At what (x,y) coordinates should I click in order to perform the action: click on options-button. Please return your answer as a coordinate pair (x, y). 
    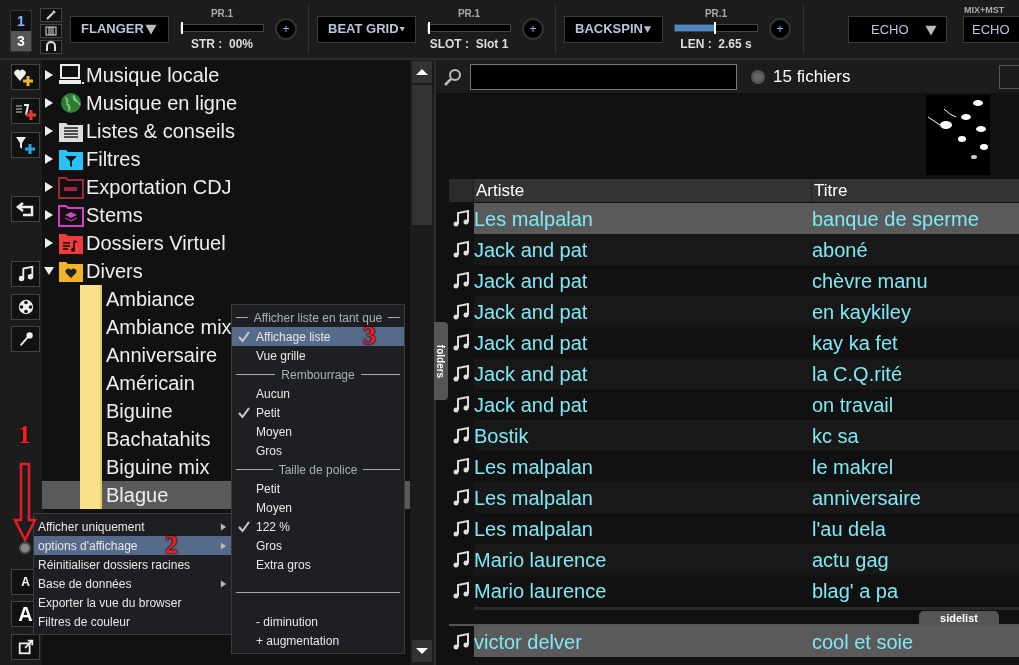
    Looking at the image, I should click on (25, 548).